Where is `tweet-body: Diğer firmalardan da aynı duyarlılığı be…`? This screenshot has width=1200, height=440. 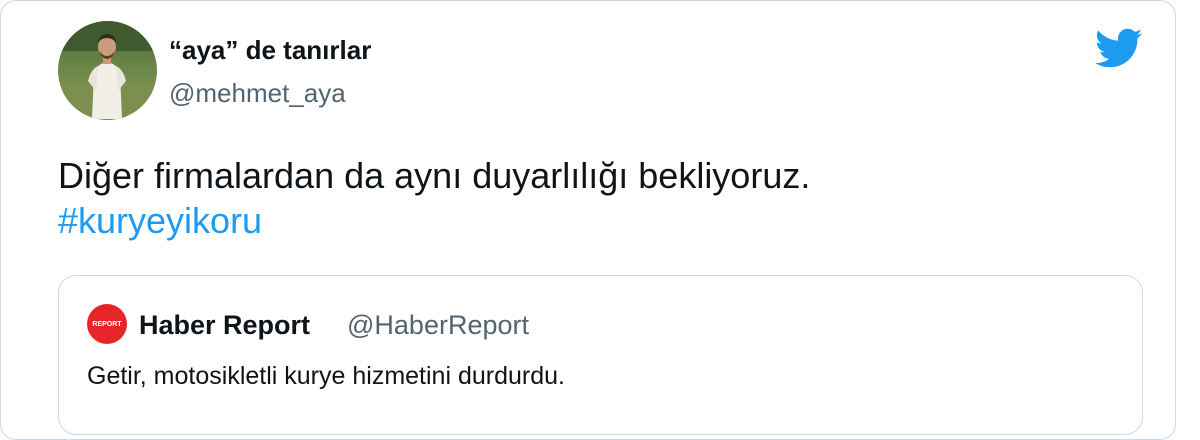
tweet-body: Diğer firmalardan da aynı duyarlılığı be… is located at coordinates (434, 175).